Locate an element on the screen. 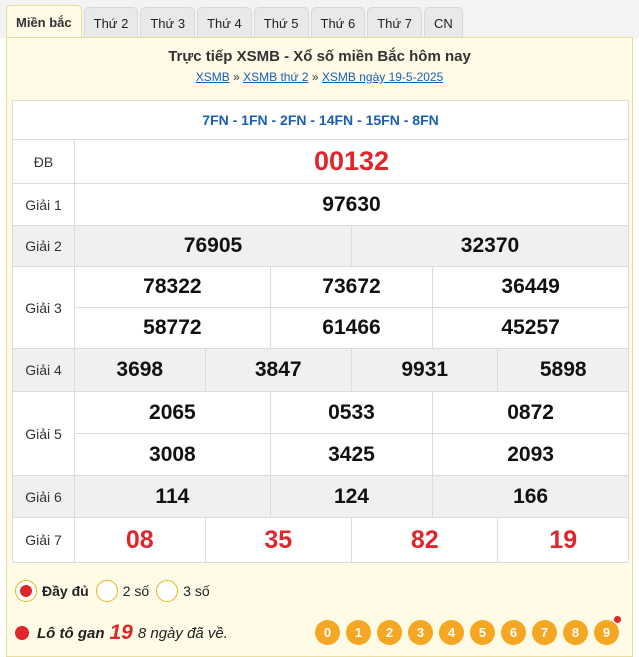 The image size is (639, 657). marker-icon is located at coordinates (617, 619).